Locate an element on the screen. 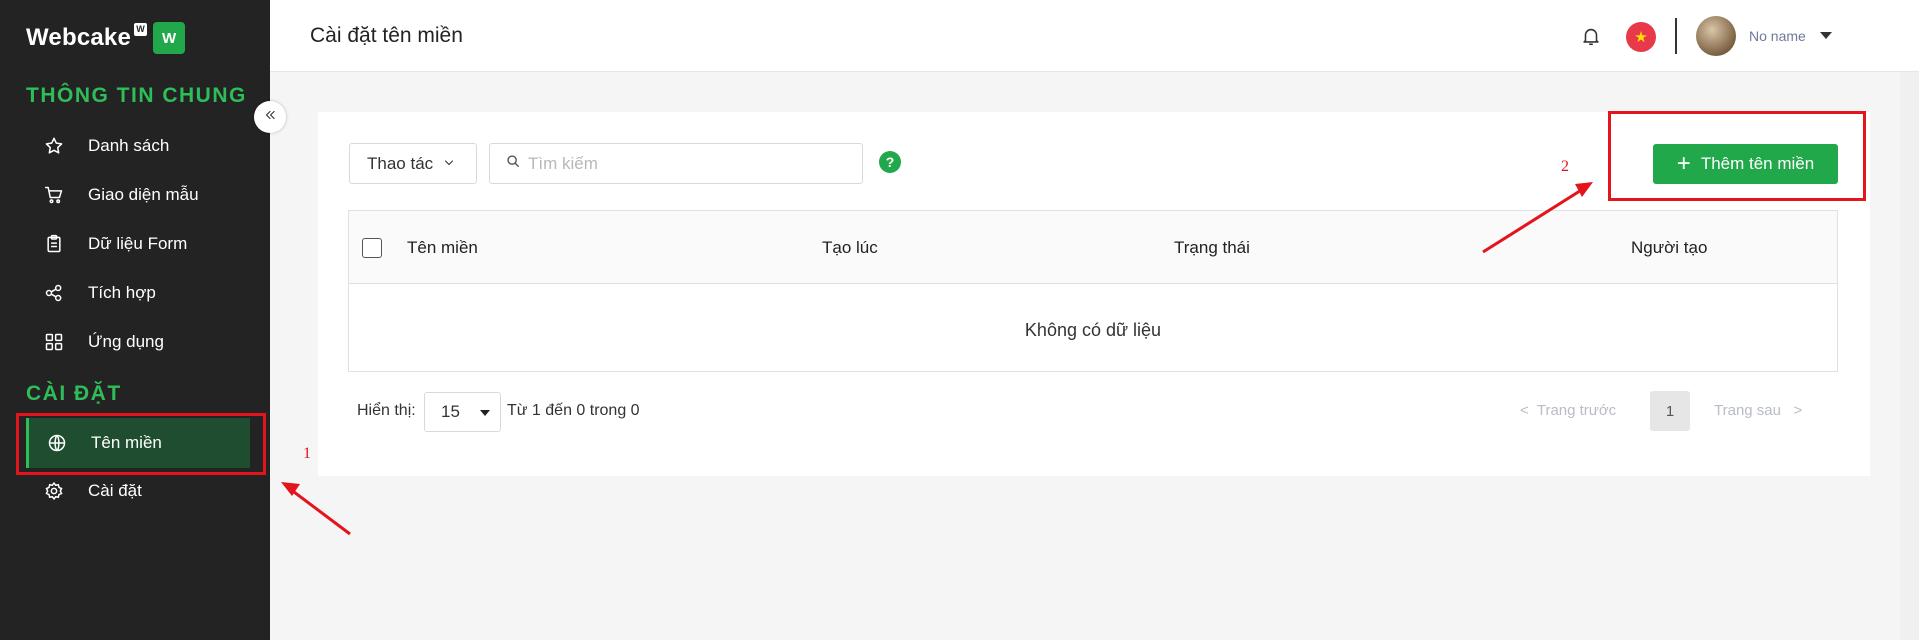 The width and height of the screenshot is (1919, 640). sidebar-item-list: Danh sách is located at coordinates (138, 146).